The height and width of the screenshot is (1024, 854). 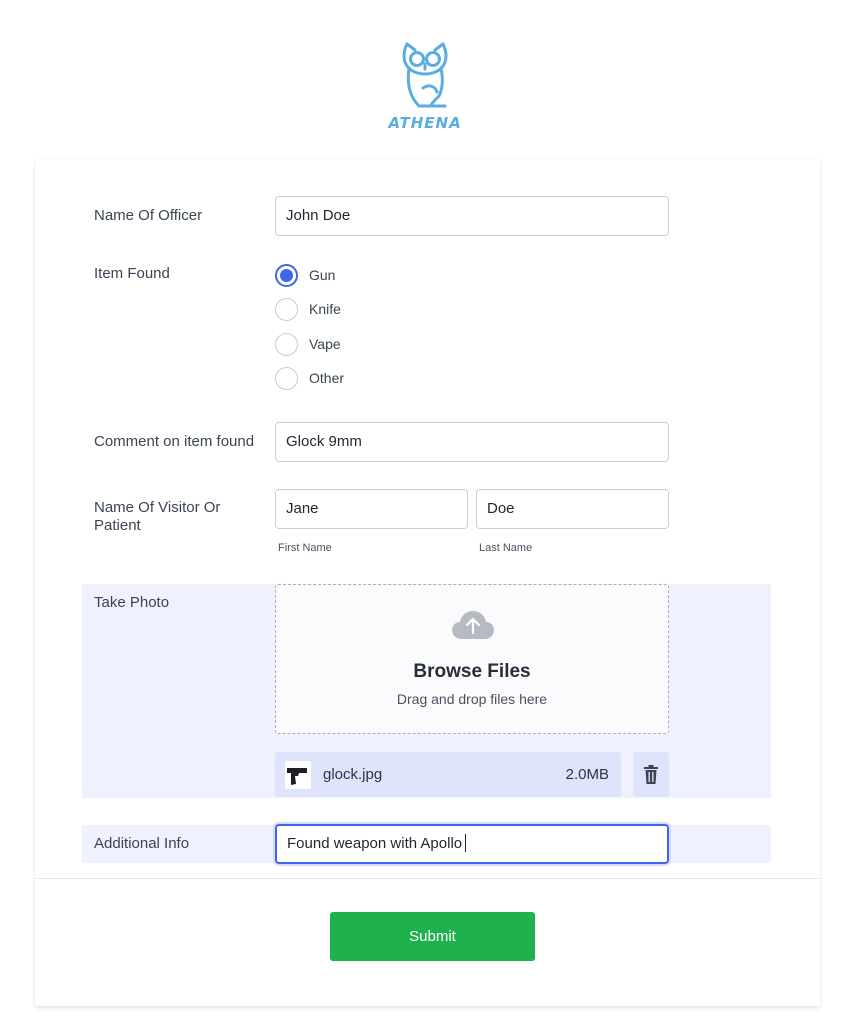 I want to click on pistol-thumbnail-icon, so click(x=297, y=776).